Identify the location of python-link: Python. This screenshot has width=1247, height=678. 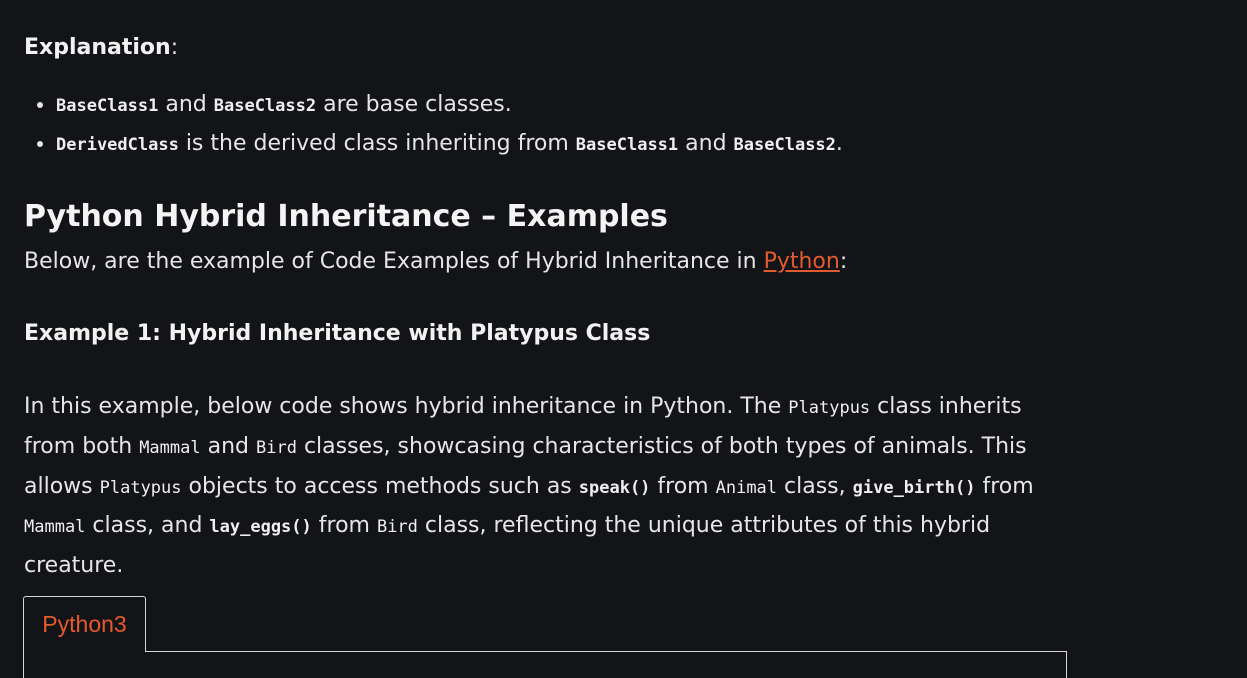
(802, 261).